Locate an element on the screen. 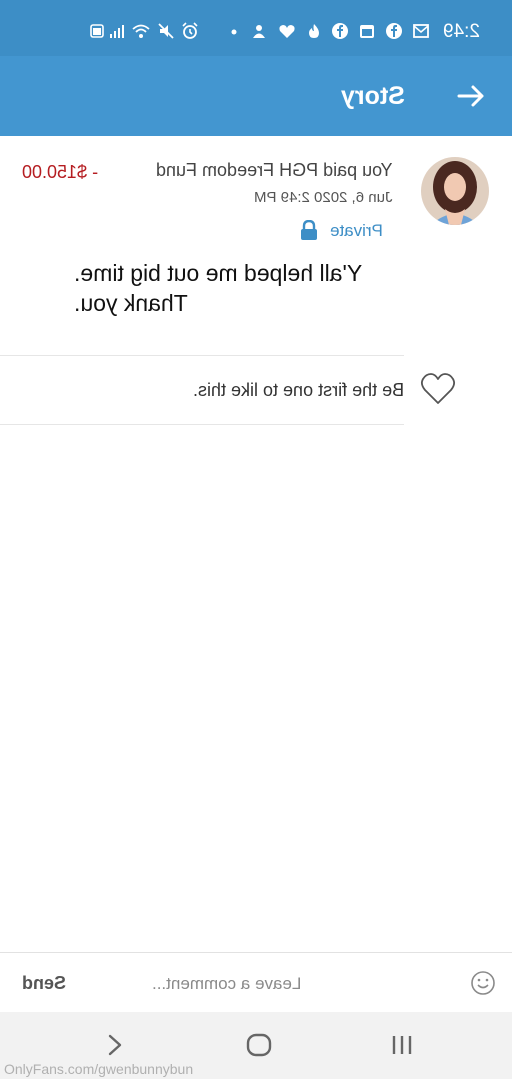  system-nav-bar: OnlyFans.com/gwenbunnybun is located at coordinates (256, 1045).